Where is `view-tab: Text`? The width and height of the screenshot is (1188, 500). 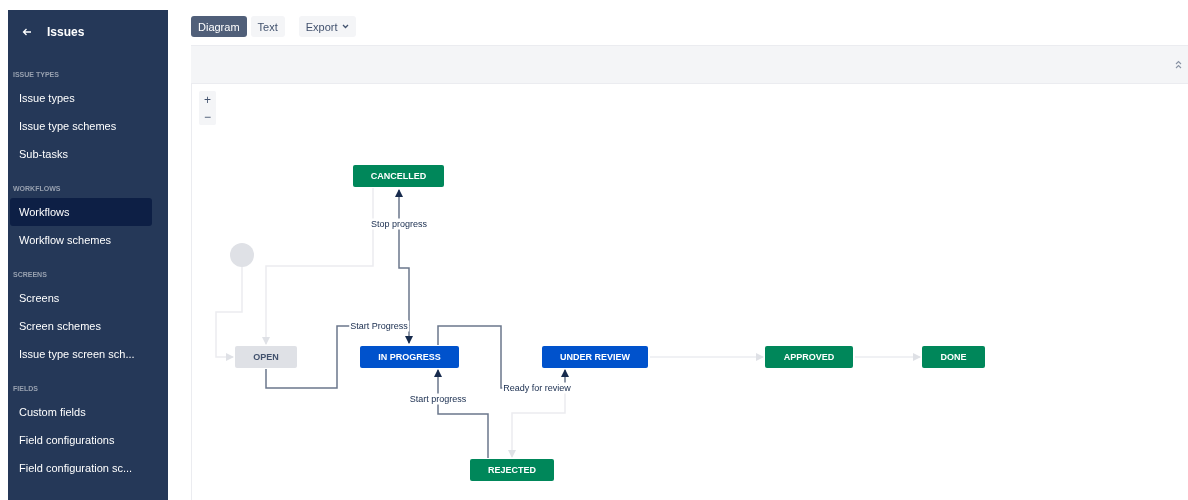
view-tab: Text is located at coordinates (267, 26).